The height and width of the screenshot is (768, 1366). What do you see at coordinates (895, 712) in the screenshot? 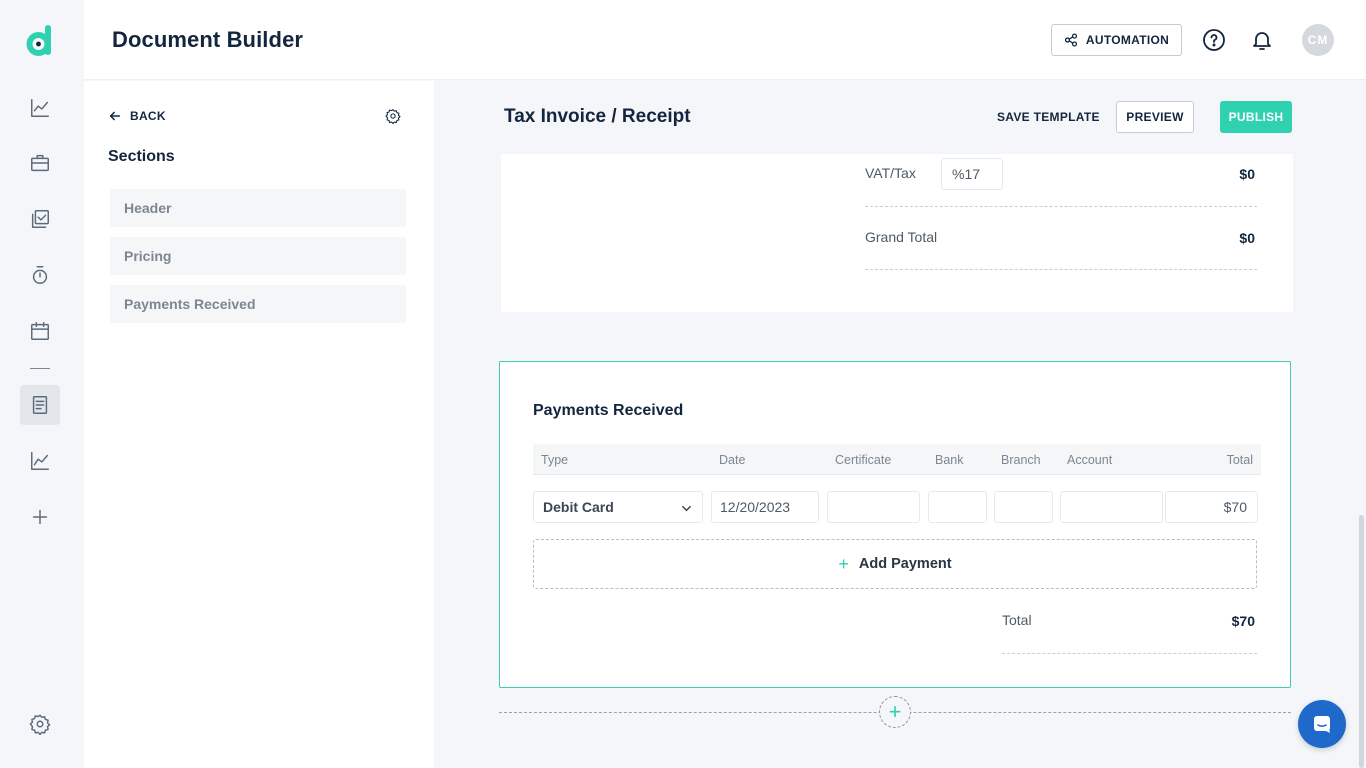
I see `add-section-plus-icon: +` at bounding box center [895, 712].